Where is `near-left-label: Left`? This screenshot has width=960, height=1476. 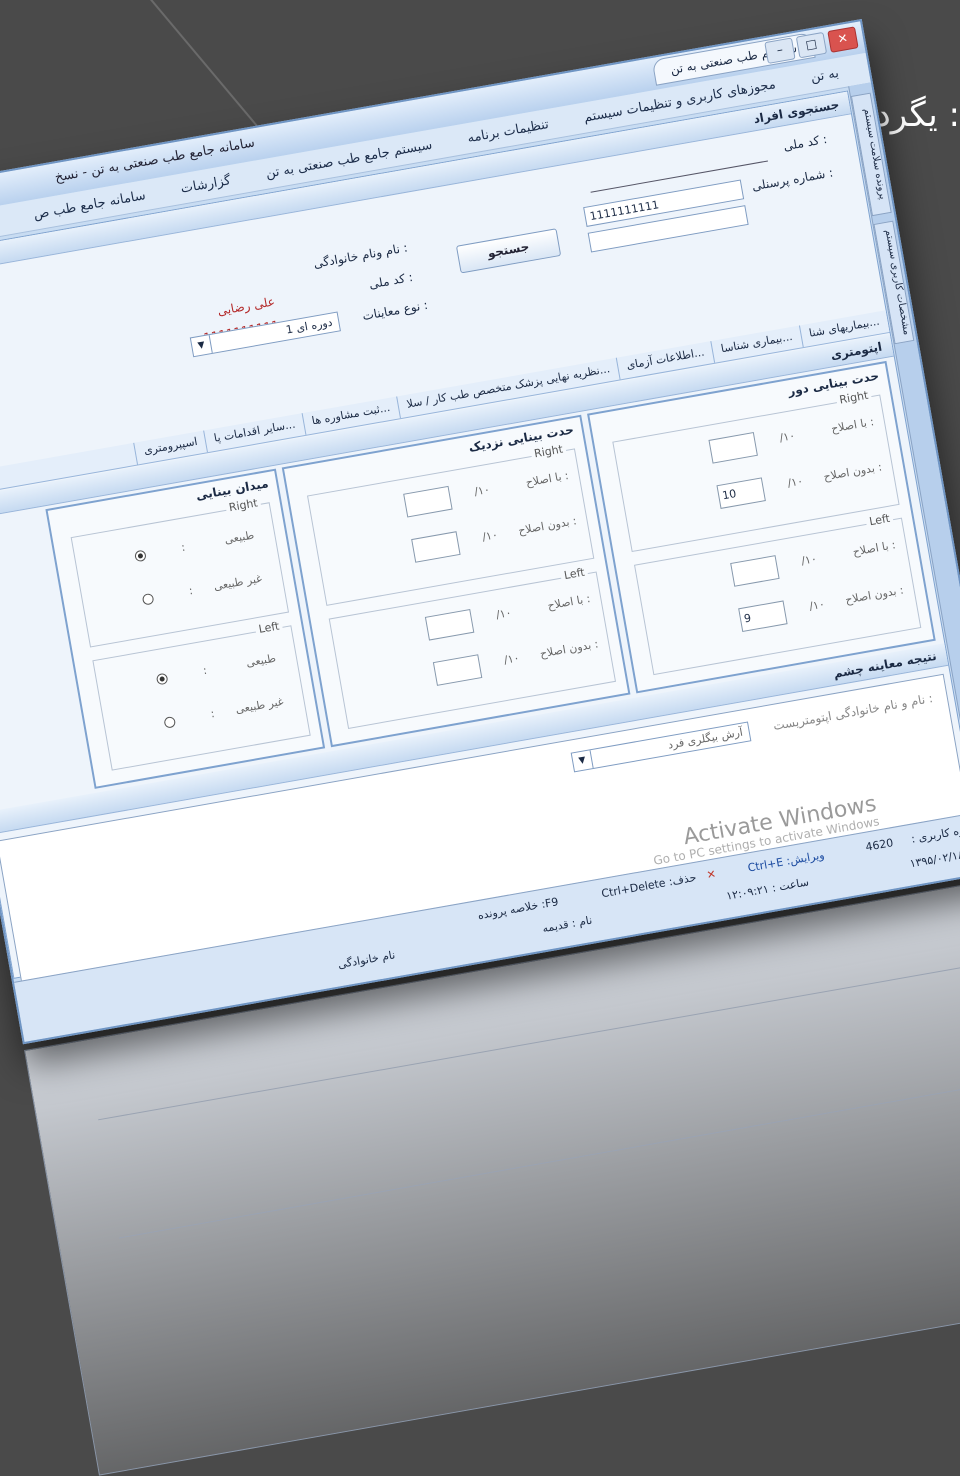
near-left-label: Left is located at coordinates (574, 574).